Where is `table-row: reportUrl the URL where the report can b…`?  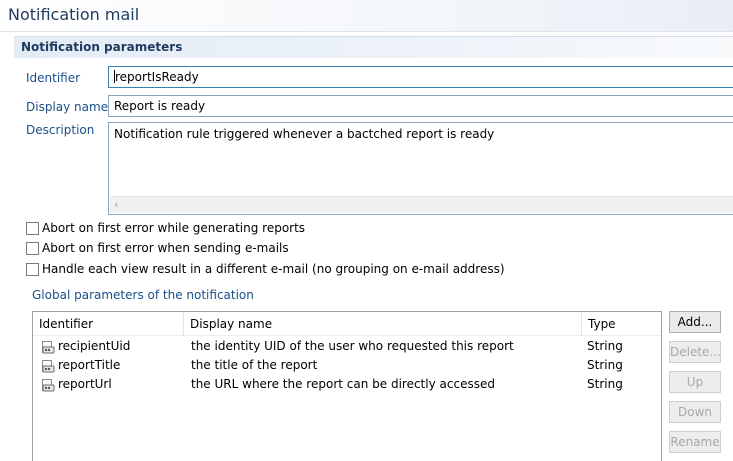 table-row: reportUrl the URL where the report can b… is located at coordinates (347, 384).